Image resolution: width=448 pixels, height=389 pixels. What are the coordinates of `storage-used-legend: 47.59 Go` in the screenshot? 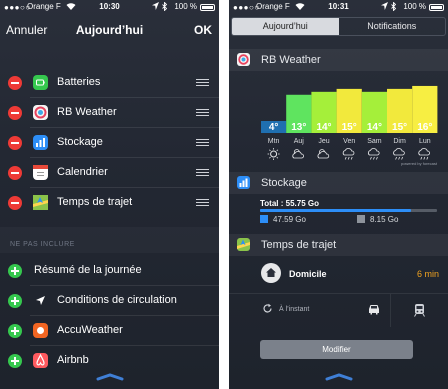 It's located at (283, 219).